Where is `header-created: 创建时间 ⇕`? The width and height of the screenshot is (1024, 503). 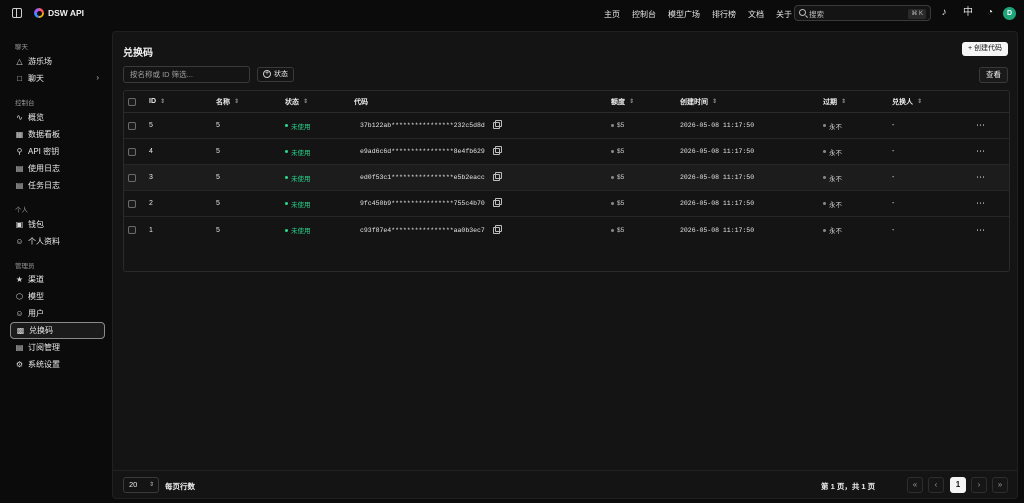 header-created: 创建时间 ⇕ is located at coordinates (698, 101).